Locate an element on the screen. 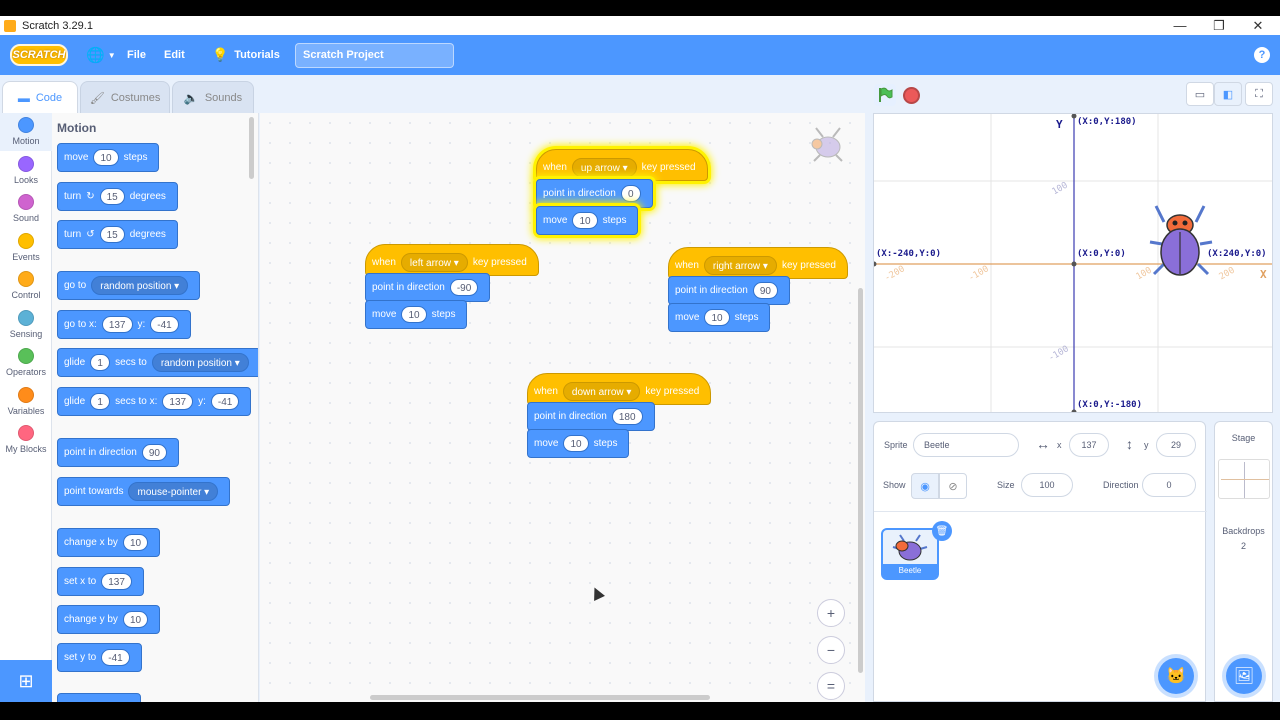  block-when-key-pressed: when down arrow key pressed is located at coordinates (619, 389).